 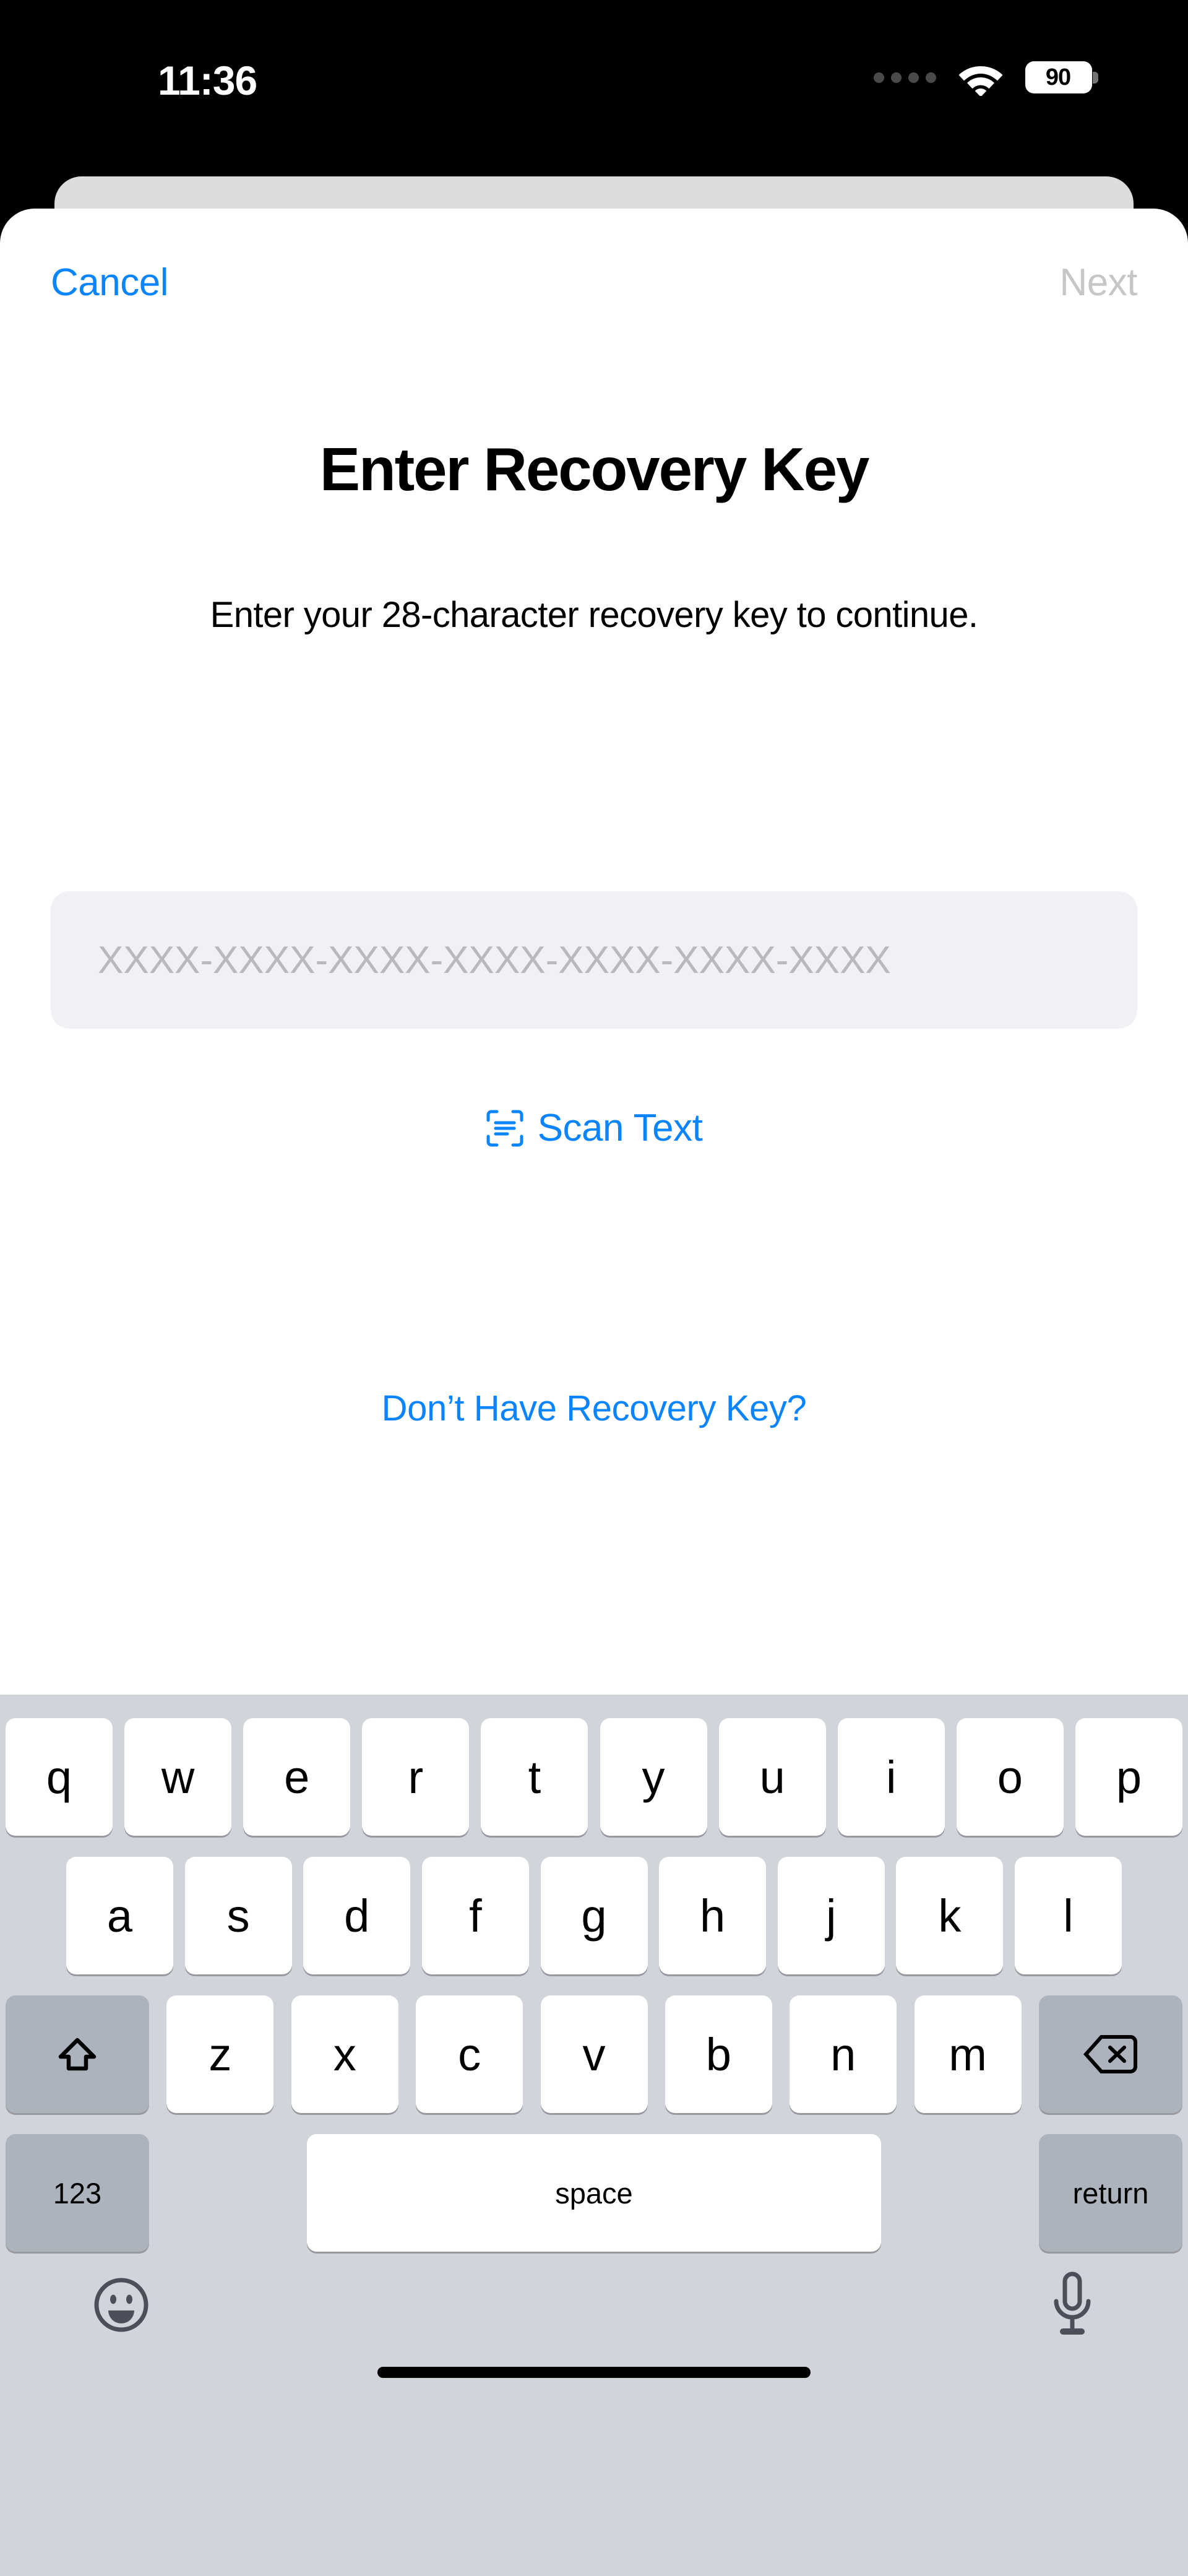 What do you see at coordinates (297, 1777) in the screenshot?
I see `key-e: e` at bounding box center [297, 1777].